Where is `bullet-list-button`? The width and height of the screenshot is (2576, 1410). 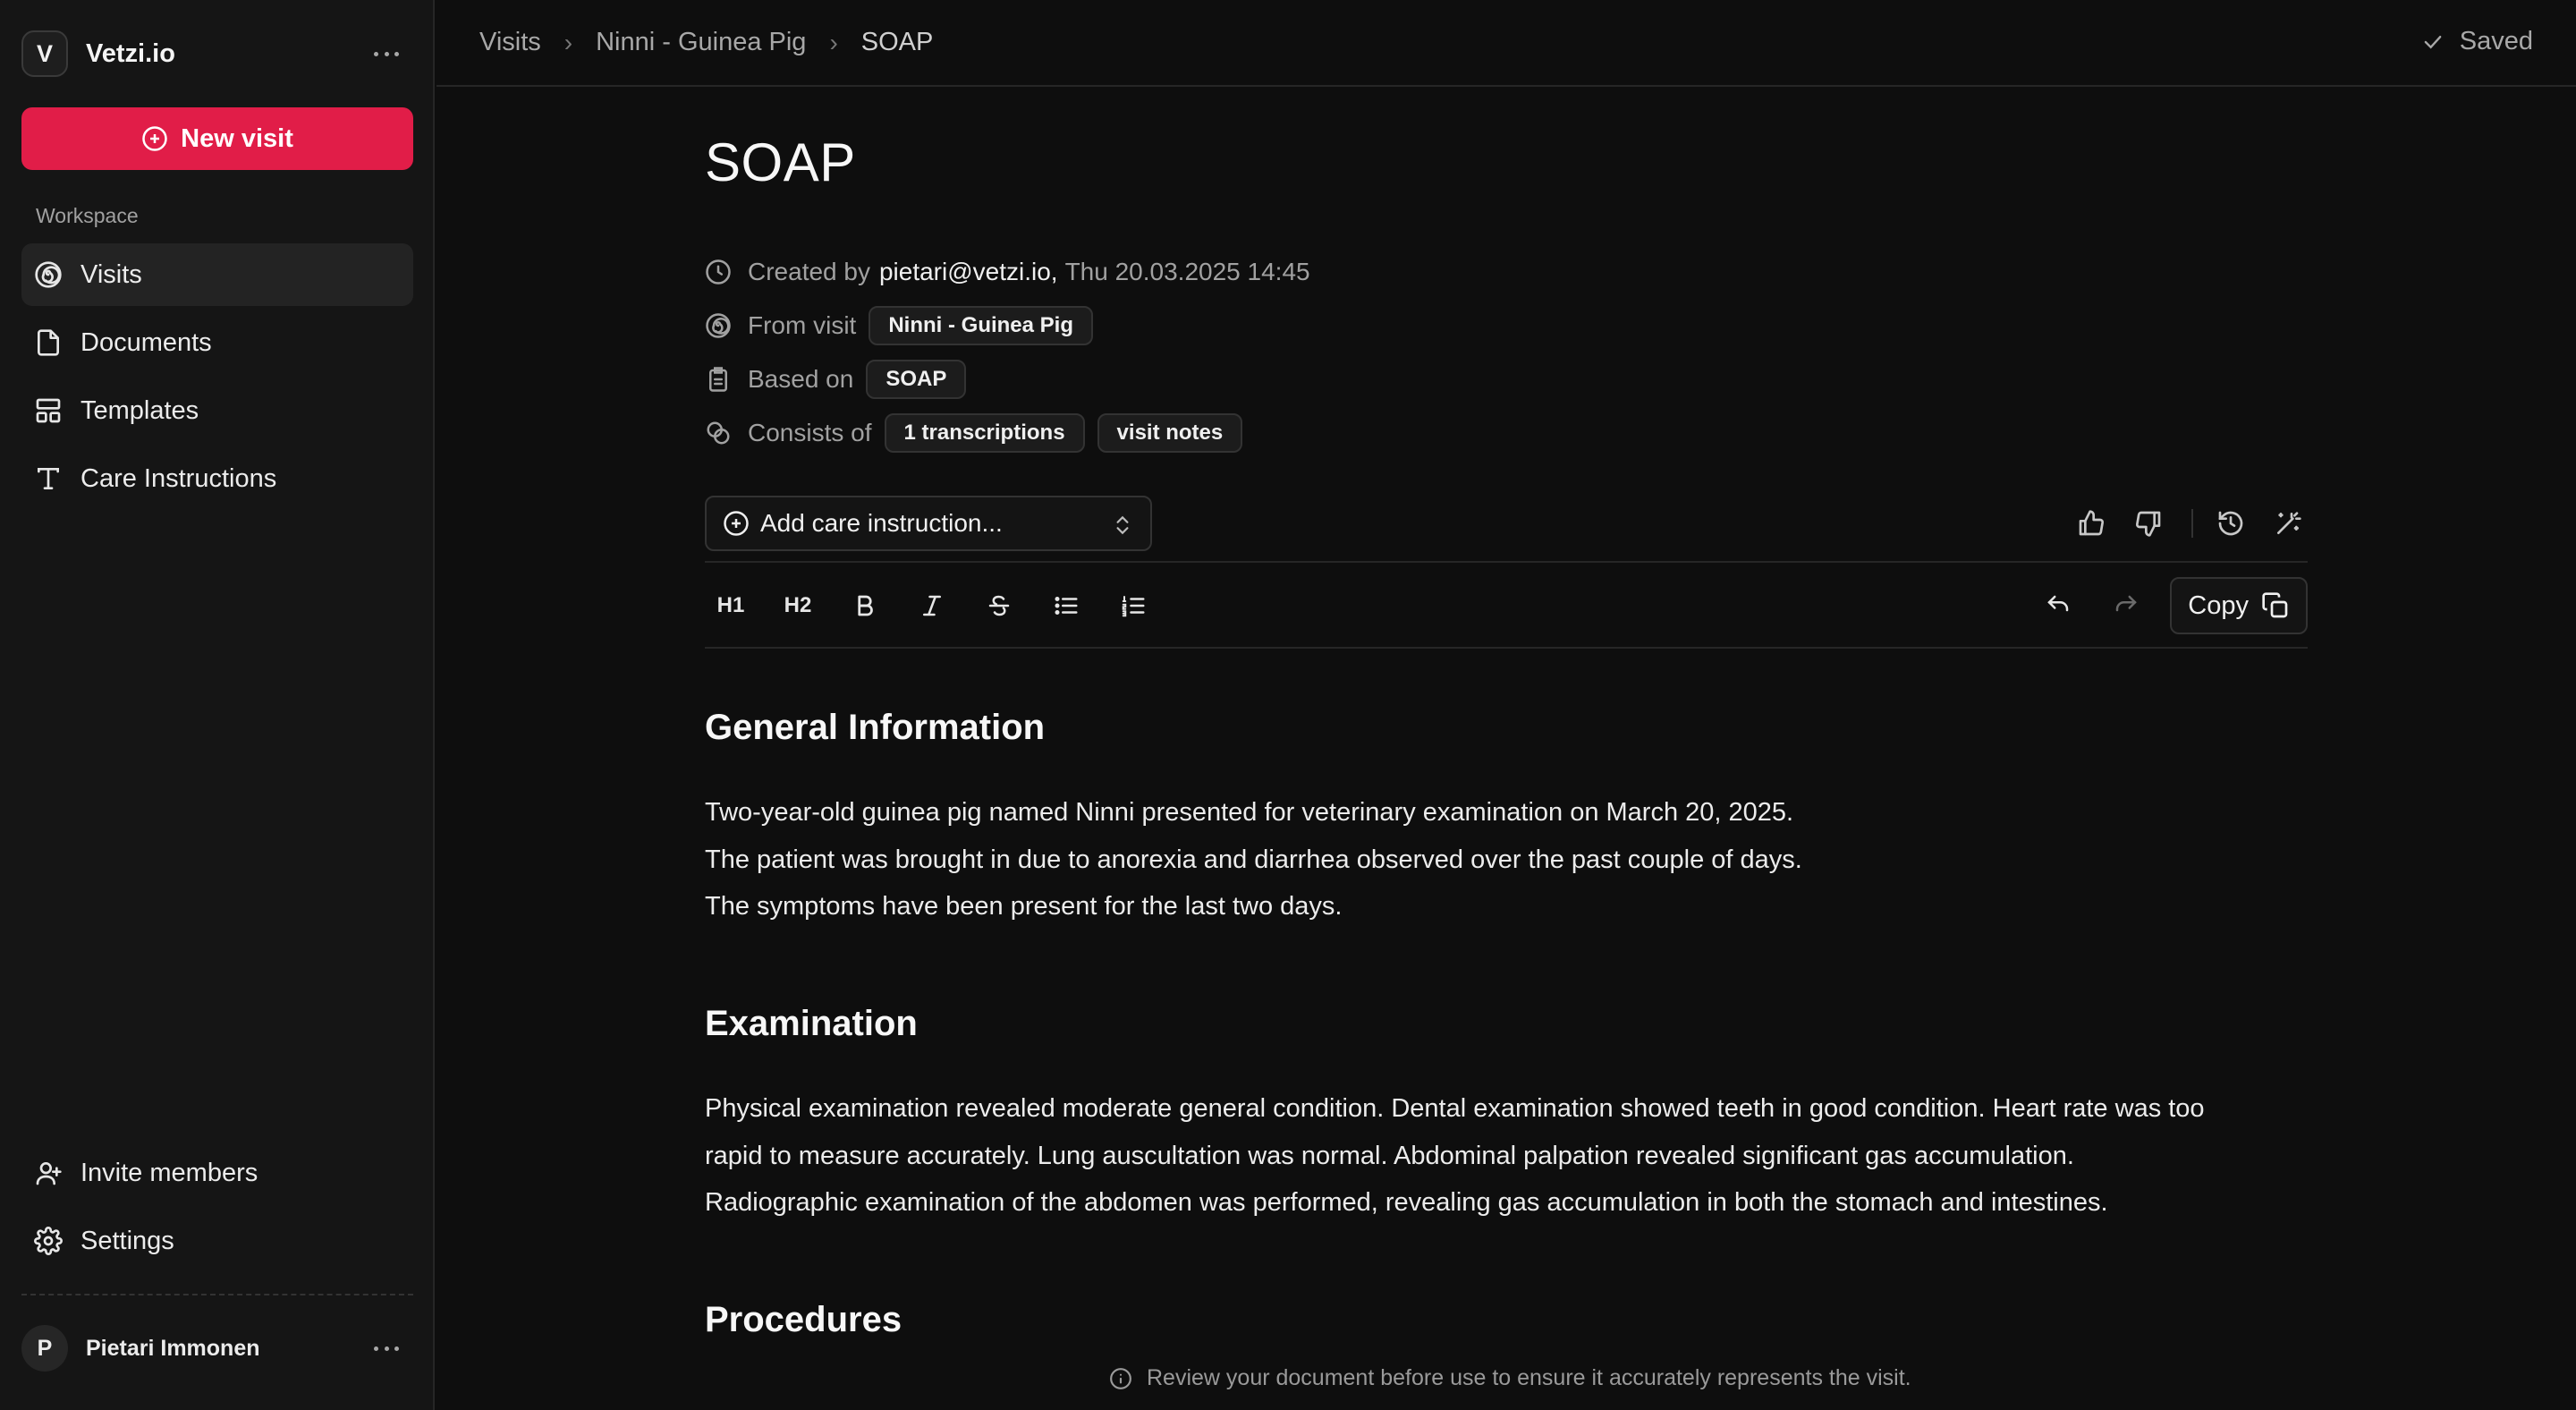
bullet-list-button is located at coordinates (1066, 606).